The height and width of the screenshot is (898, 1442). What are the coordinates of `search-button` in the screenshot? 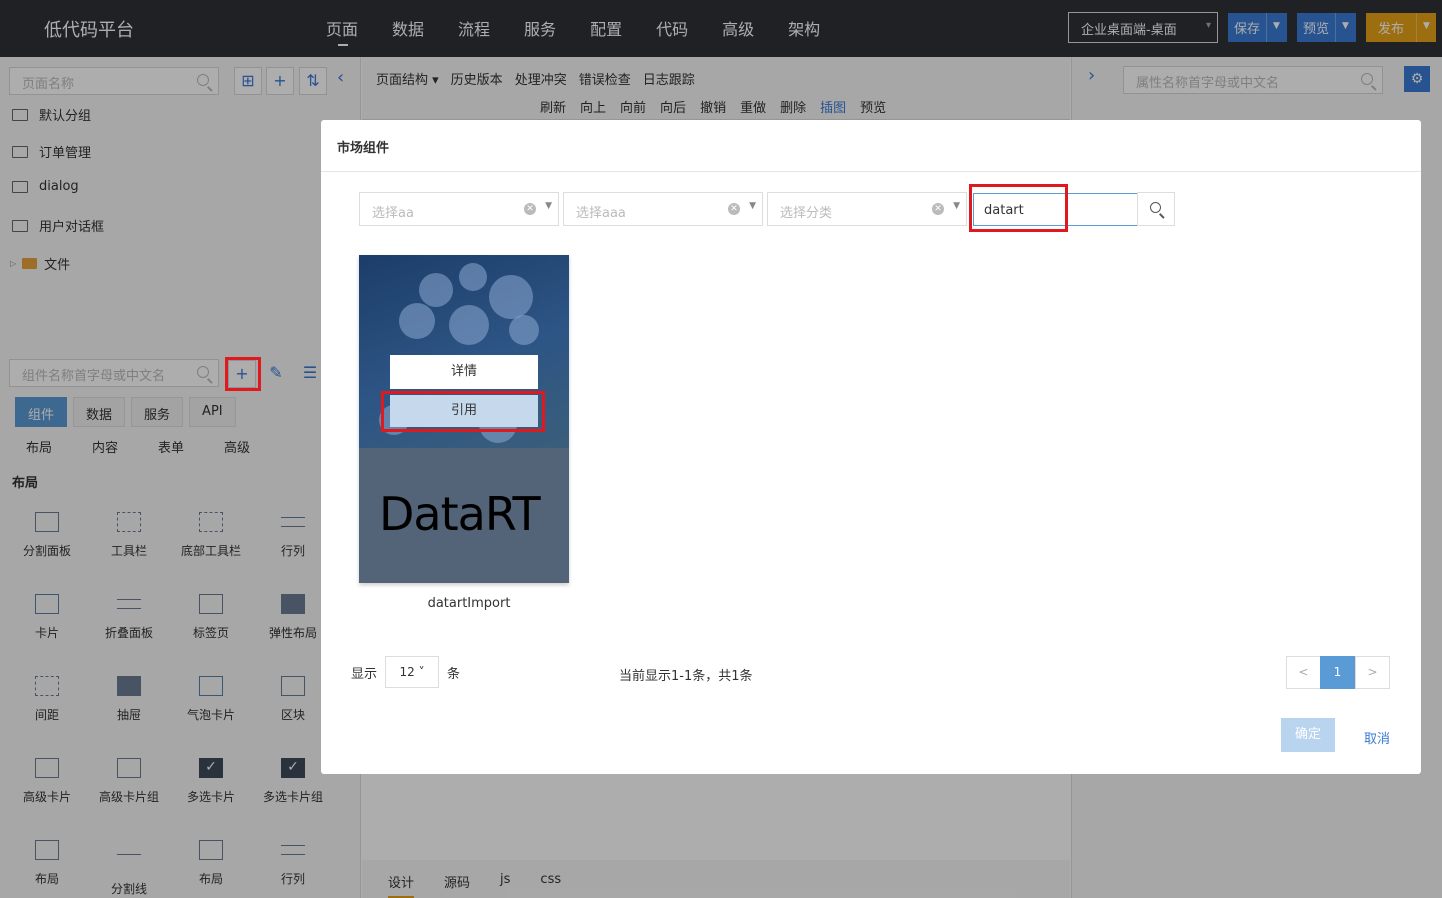 It's located at (1156, 209).